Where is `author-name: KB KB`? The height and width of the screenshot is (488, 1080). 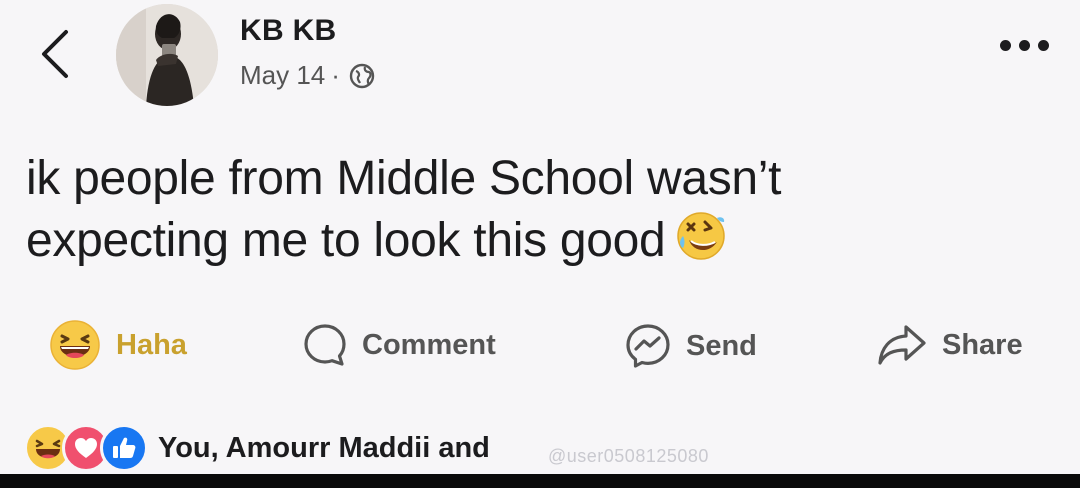
author-name: KB KB is located at coordinates (288, 31).